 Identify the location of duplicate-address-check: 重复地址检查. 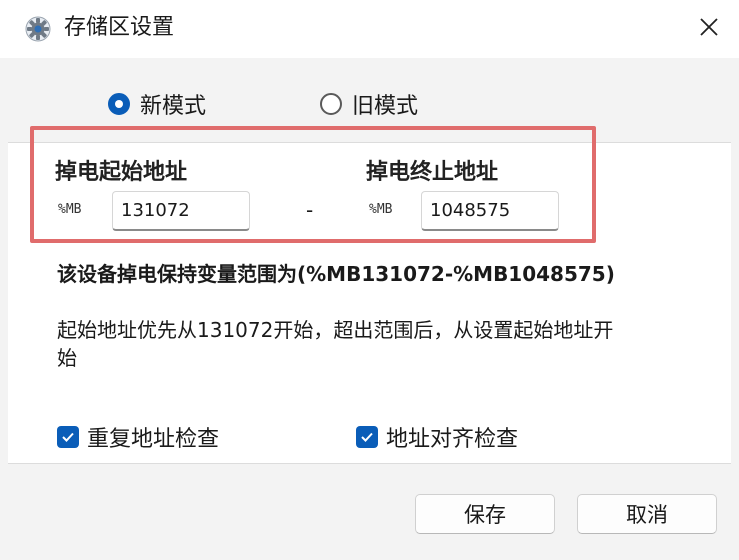
(138, 437).